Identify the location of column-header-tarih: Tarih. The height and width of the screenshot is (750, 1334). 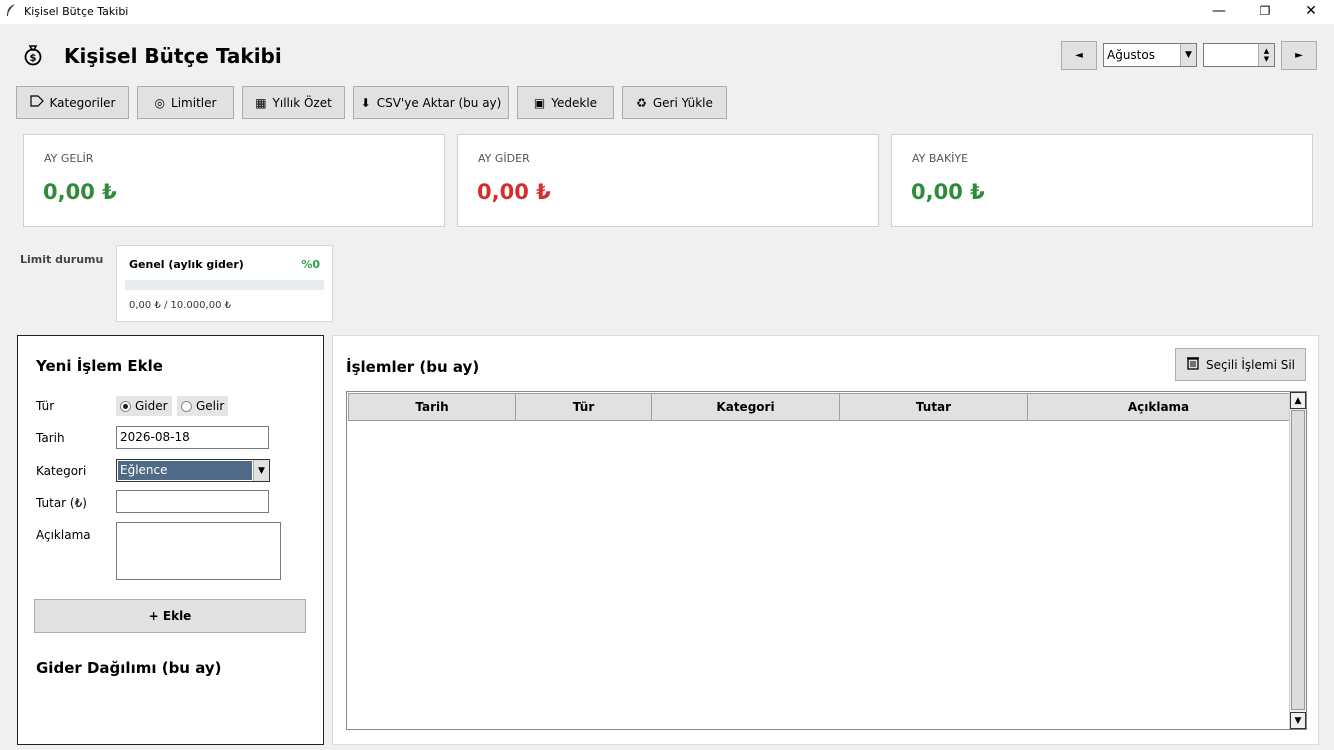
(432, 407).